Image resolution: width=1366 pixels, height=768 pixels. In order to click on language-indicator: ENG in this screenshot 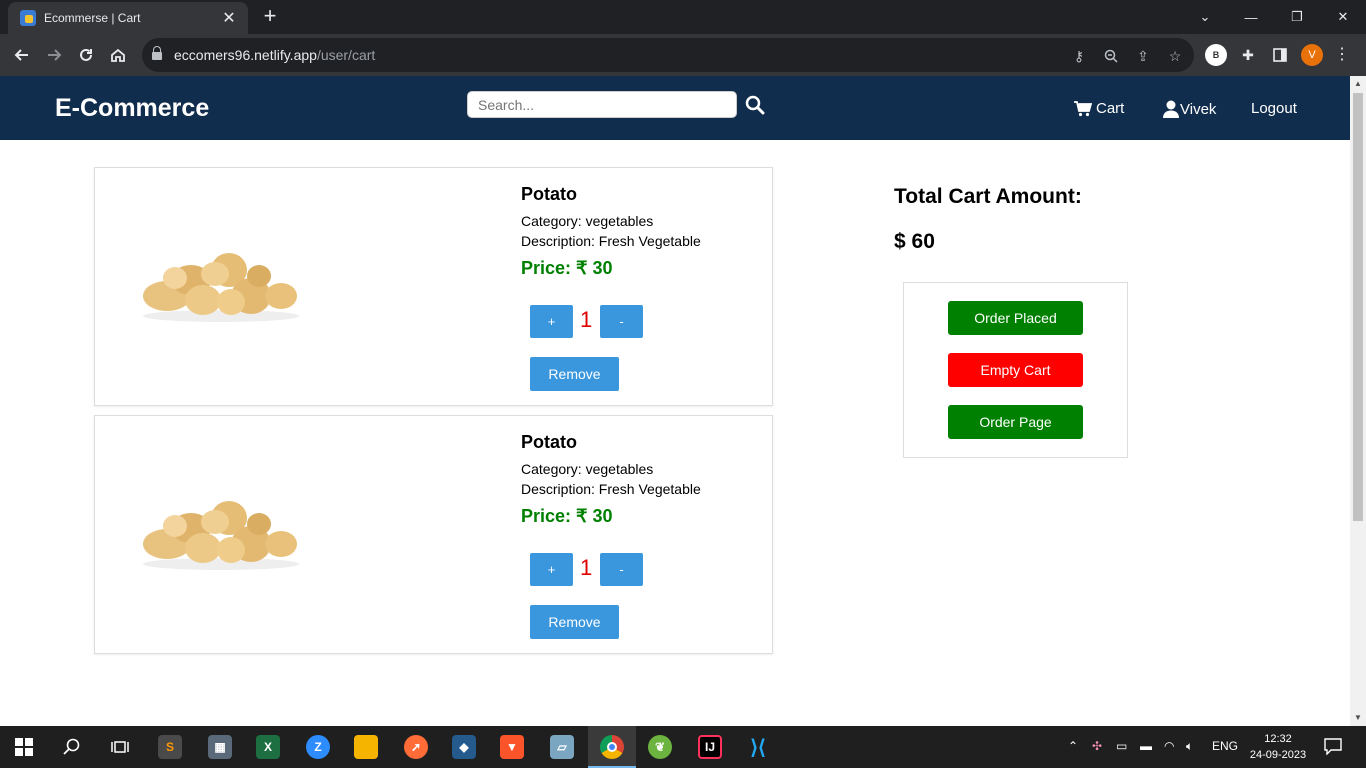, I will do `click(1225, 746)`.